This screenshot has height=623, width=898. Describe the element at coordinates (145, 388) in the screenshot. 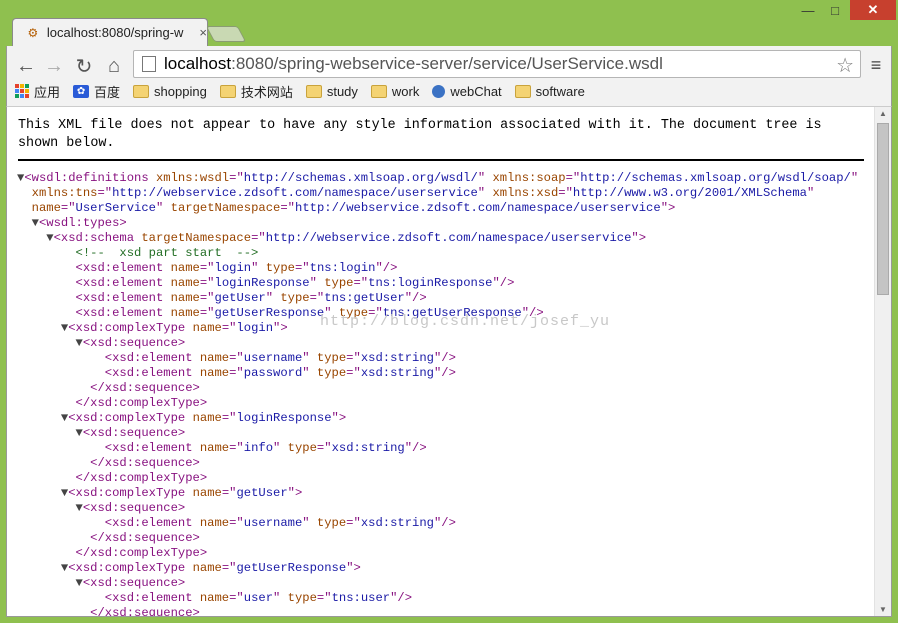

I see `xml-token: </xsd:sequence>` at that location.